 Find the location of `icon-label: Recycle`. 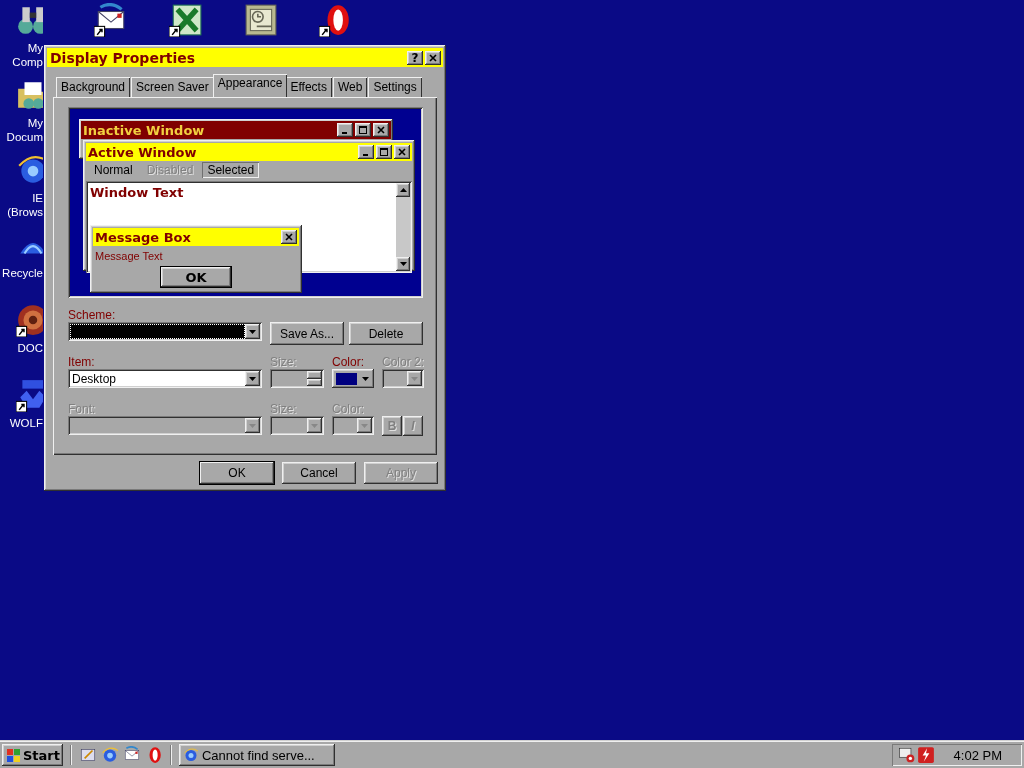

icon-label: Recycle is located at coordinates (22, 273).